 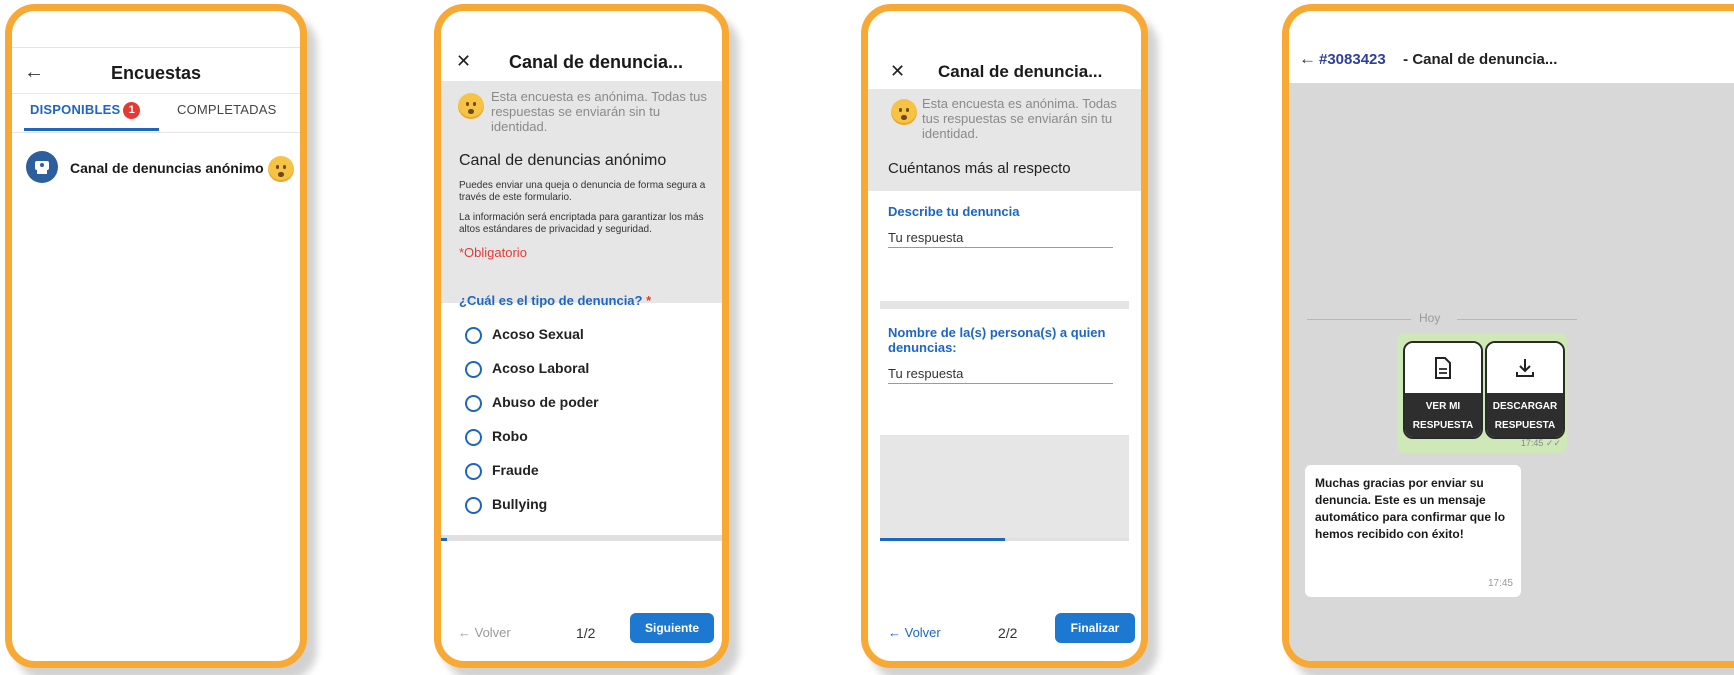 I want to click on option-label: Abuso de poder, so click(x=545, y=402).